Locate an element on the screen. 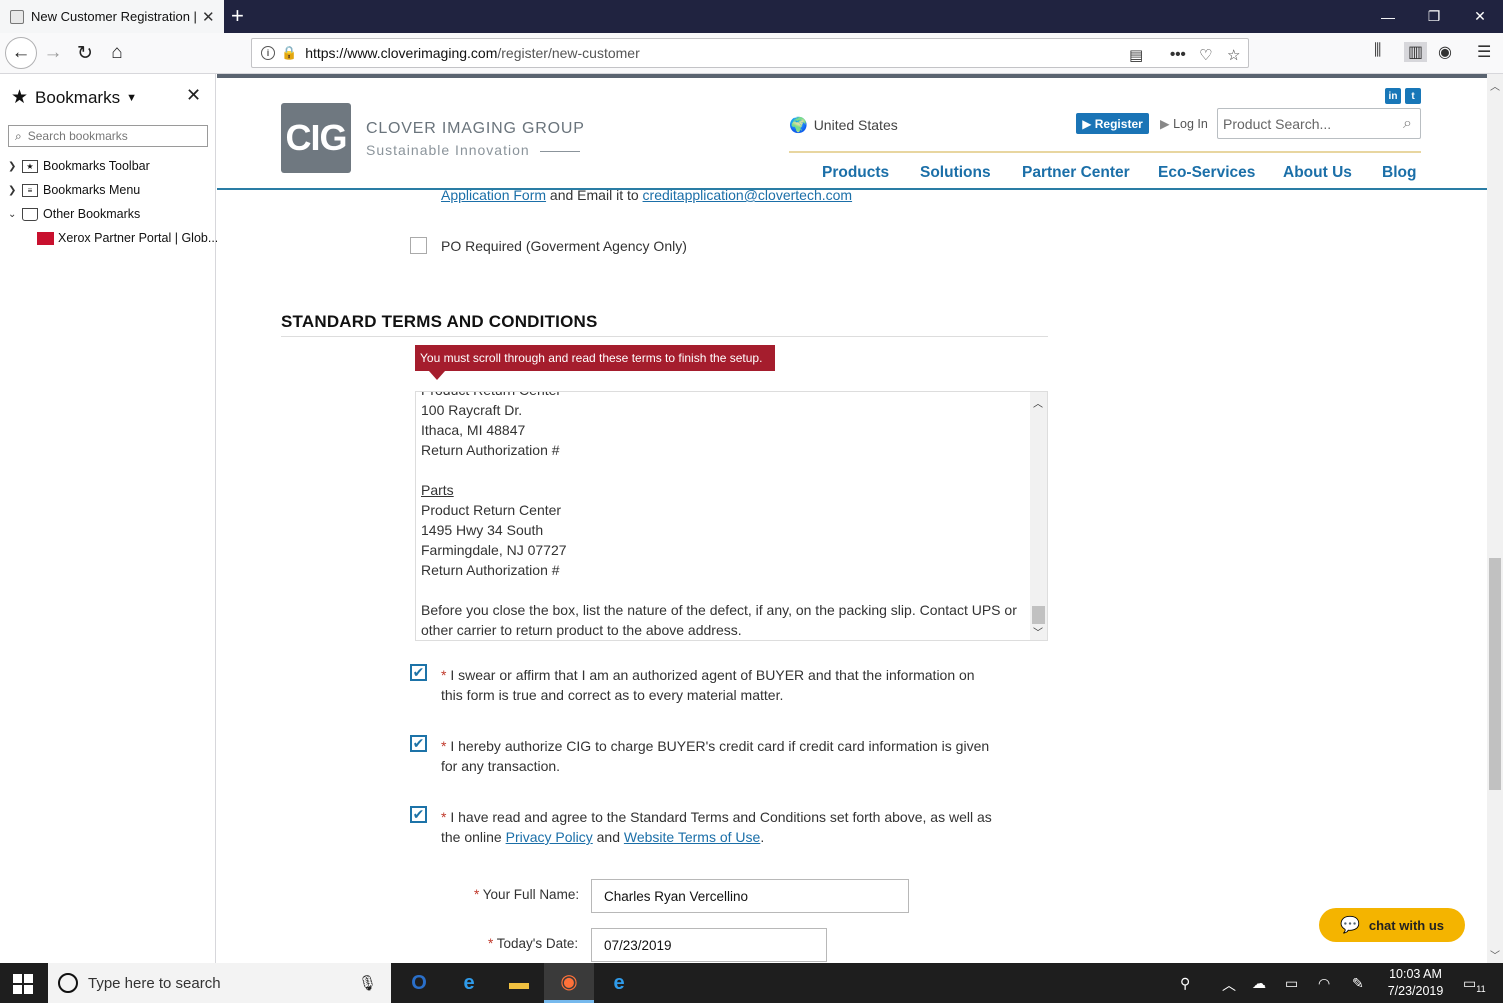  onedrive-icon: ☁ is located at coordinates (1259, 983).